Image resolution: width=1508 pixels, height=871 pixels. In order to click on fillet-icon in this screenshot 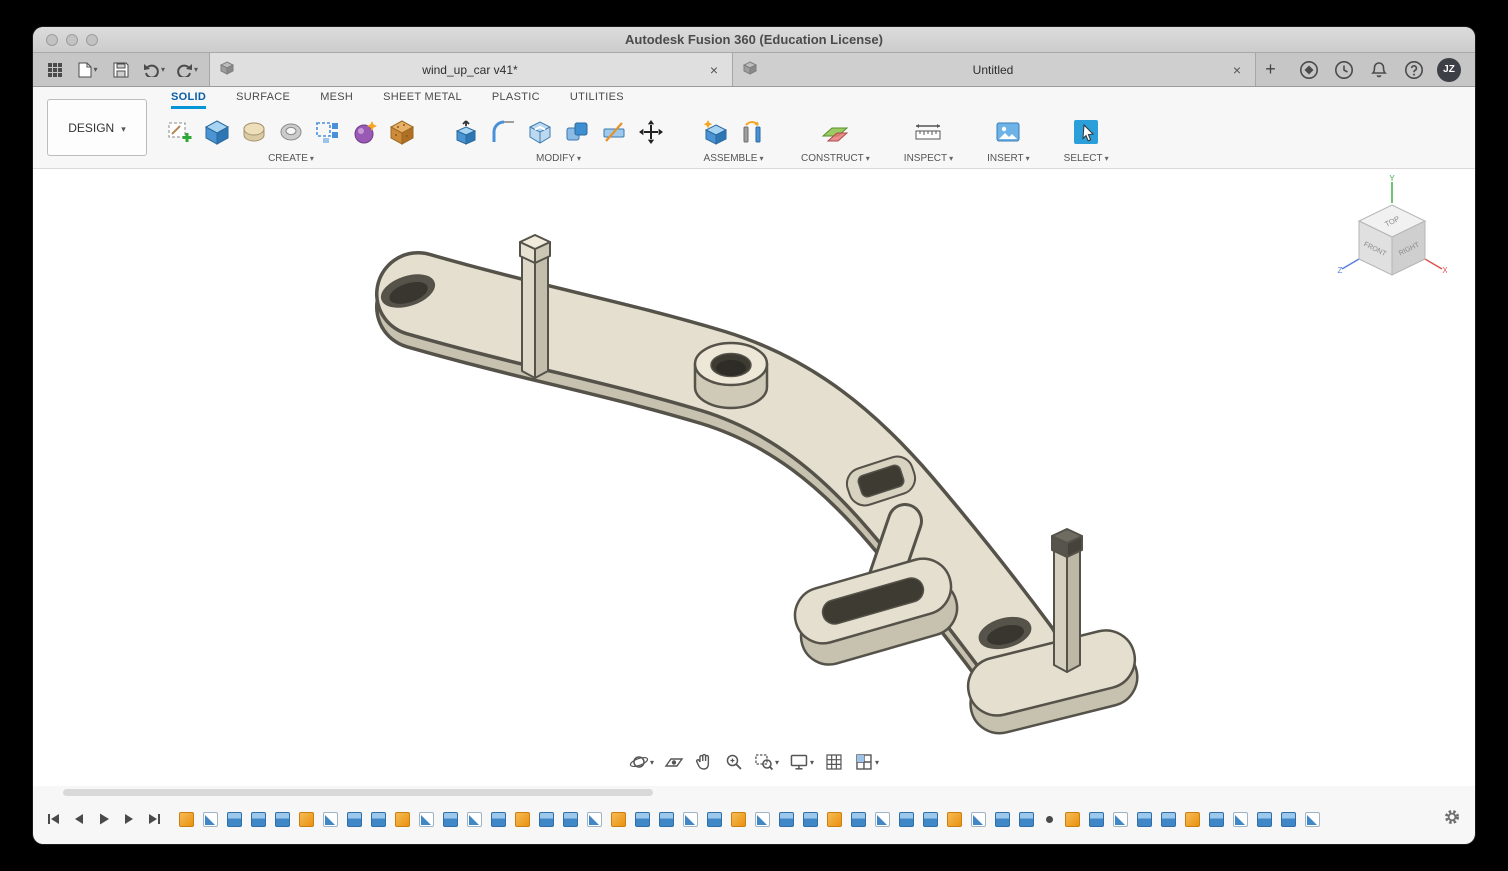, I will do `click(503, 132)`.